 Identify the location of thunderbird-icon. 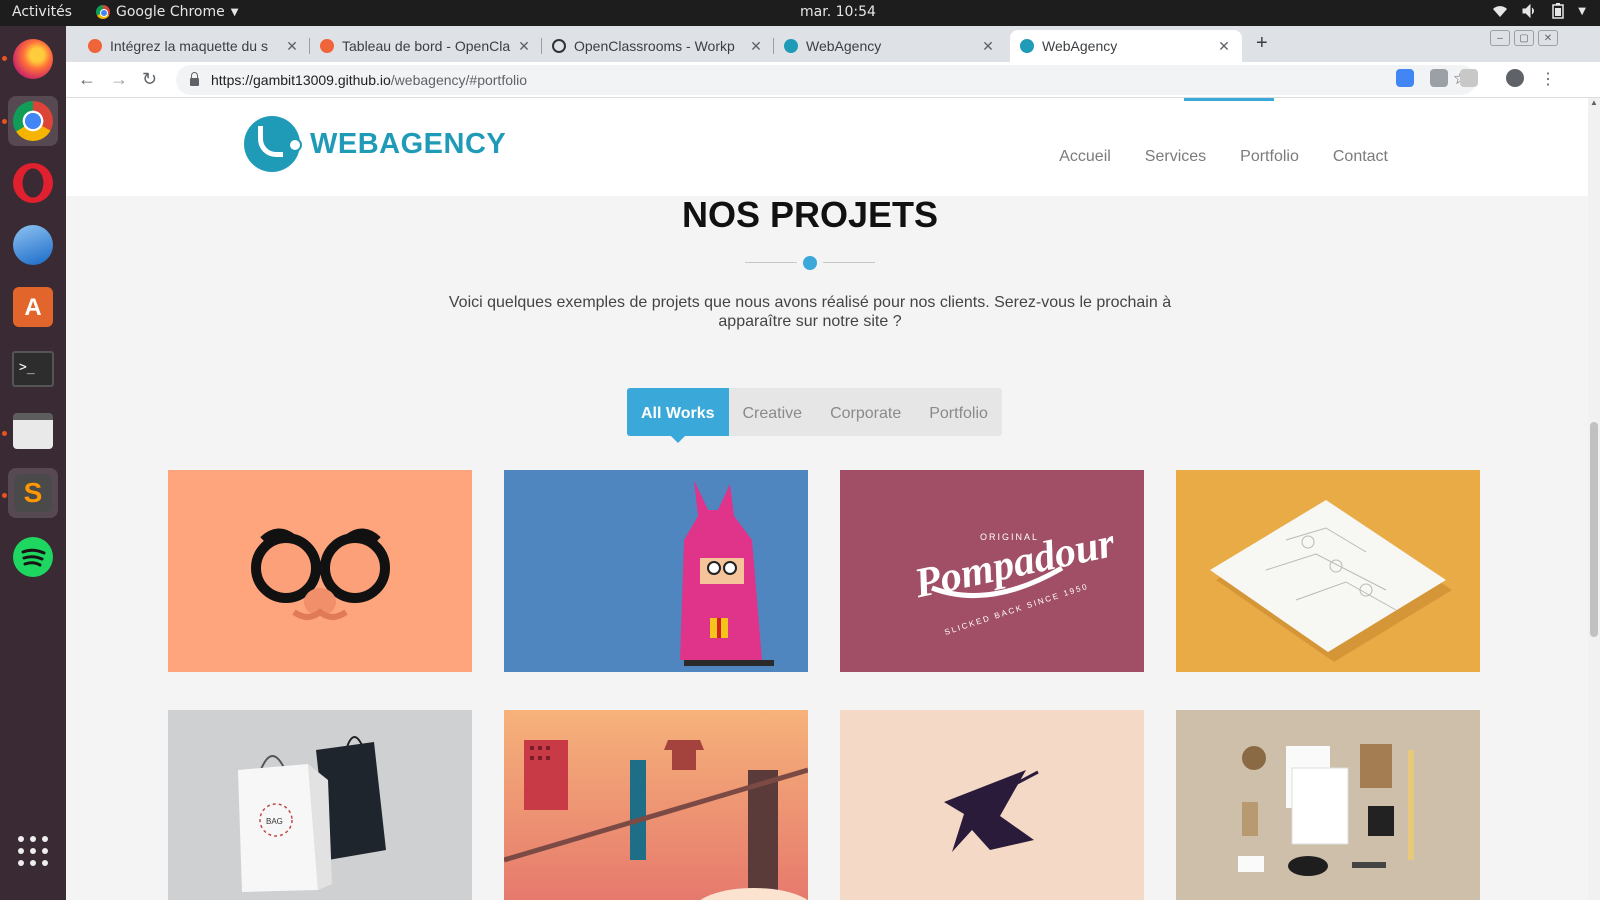
(33, 245).